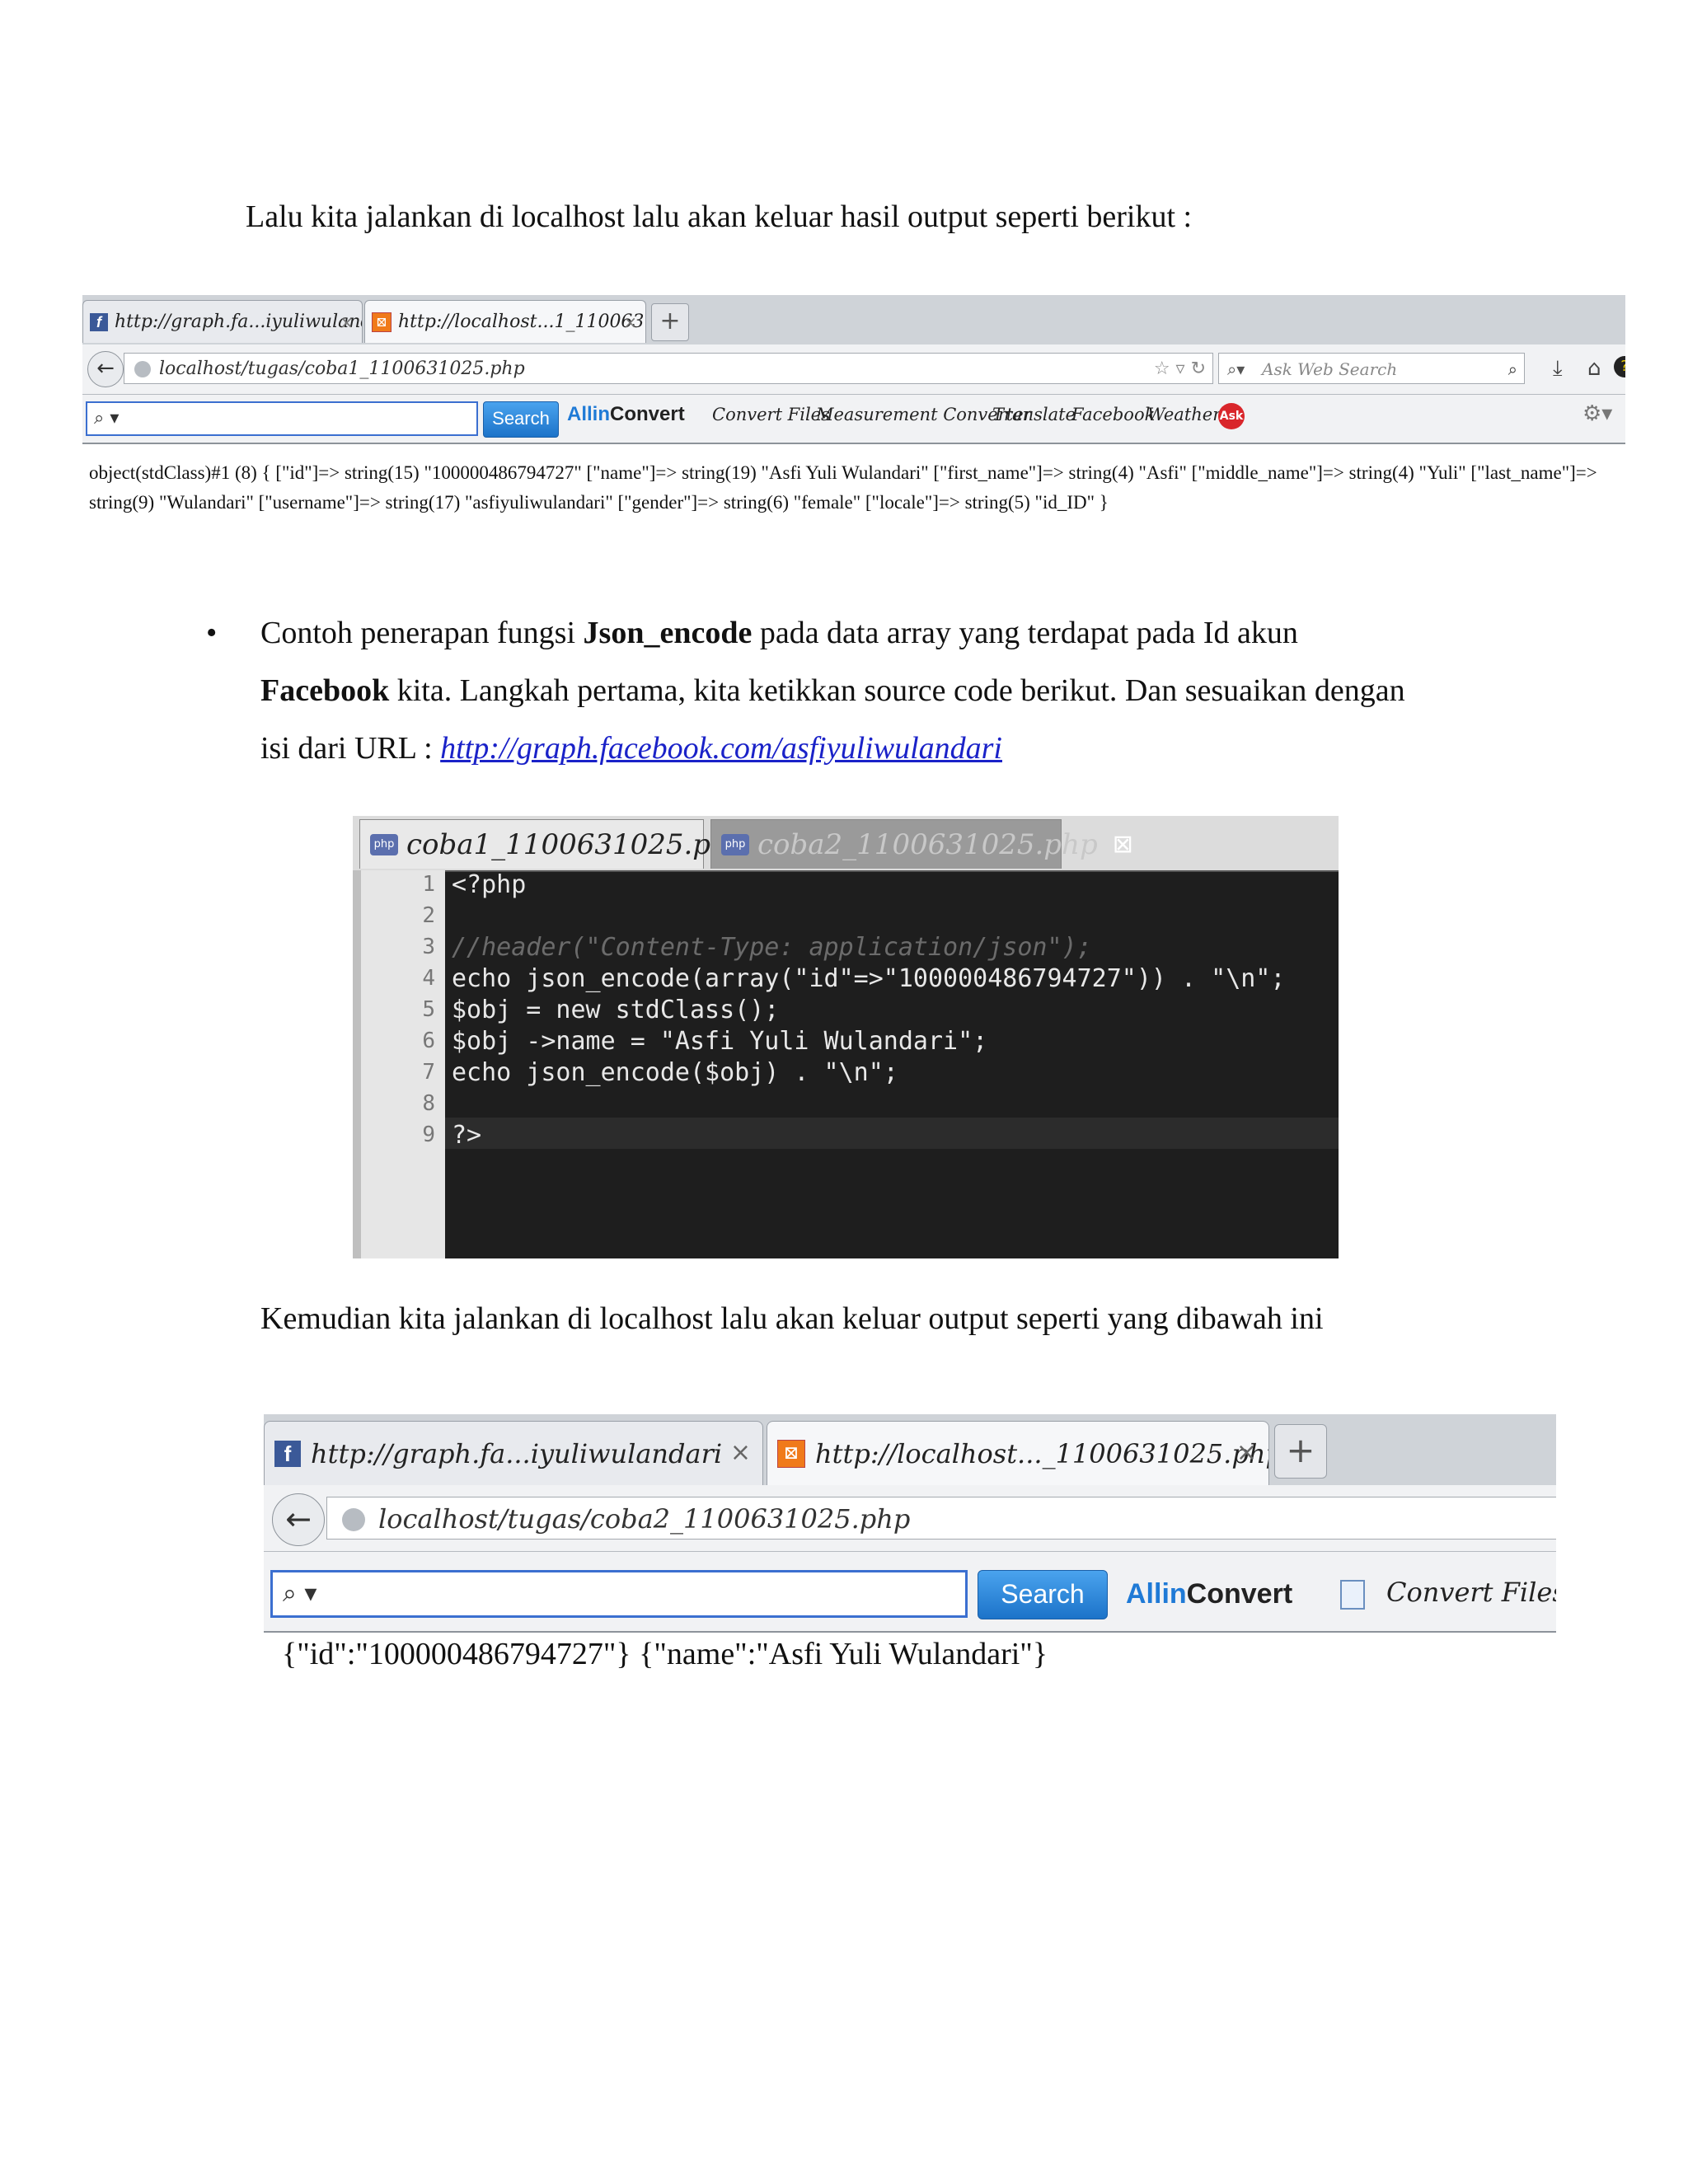 The height and width of the screenshot is (2184, 1688). Describe the element at coordinates (1034, 414) in the screenshot. I see `translate-link: Translate` at that location.